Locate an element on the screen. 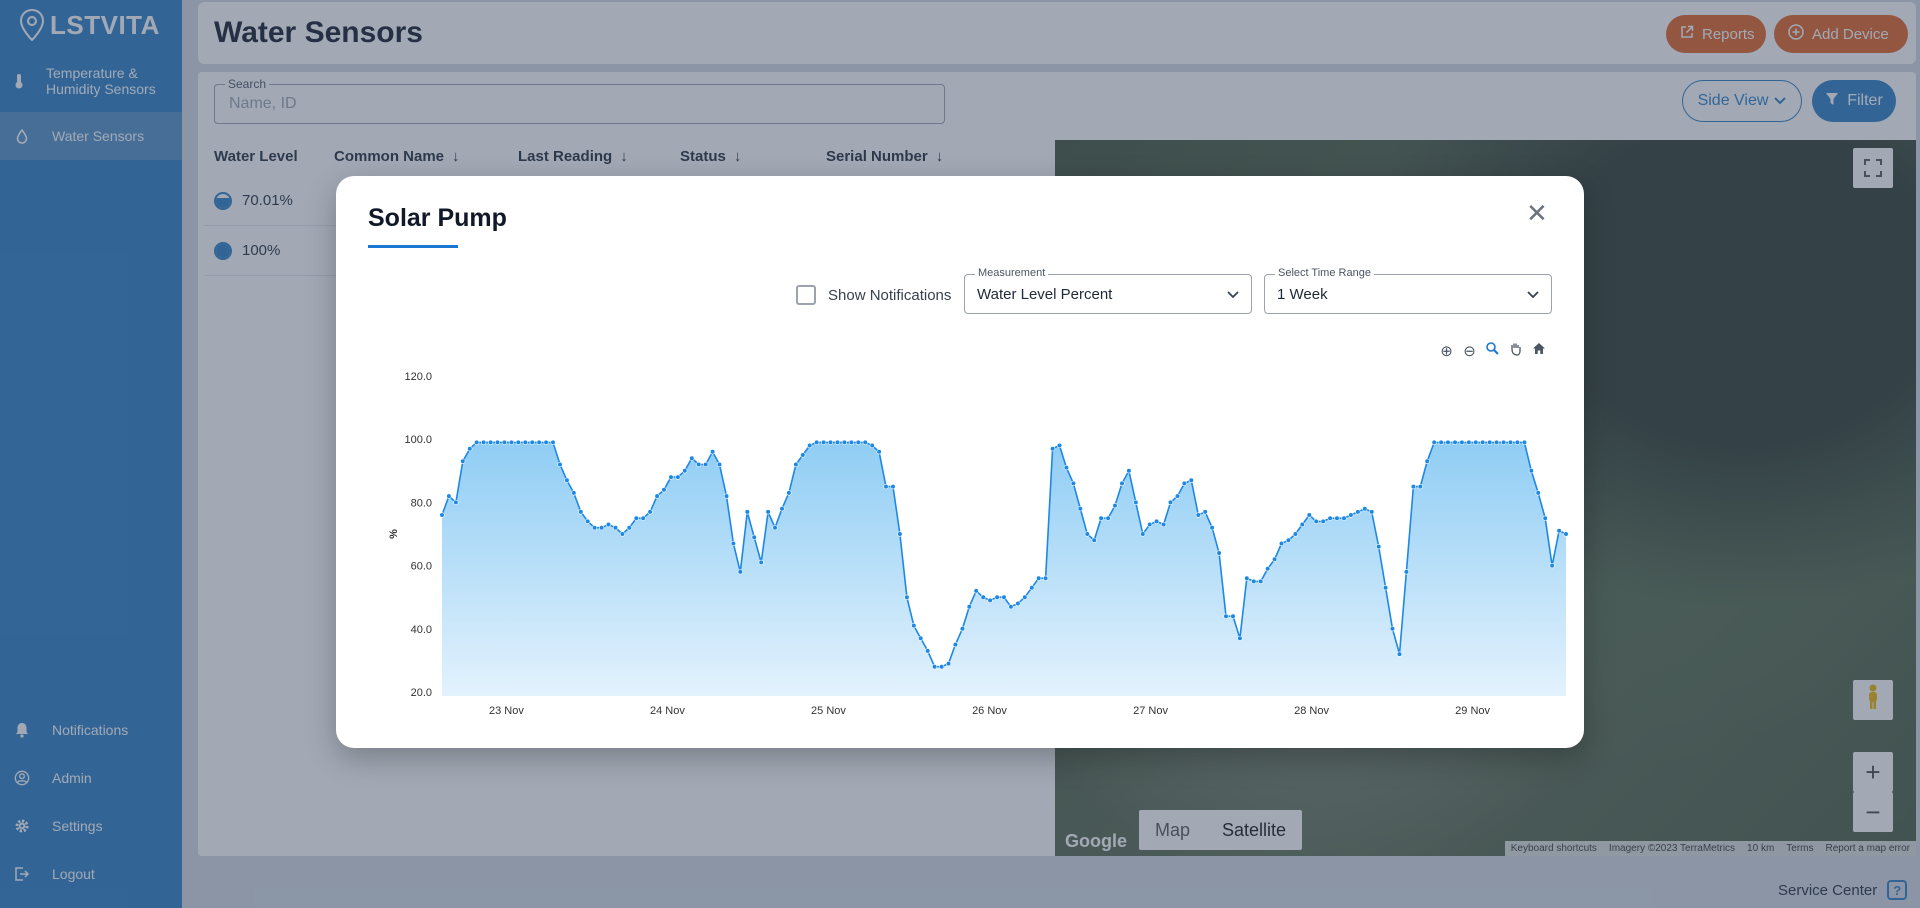 This screenshot has width=1920, height=908. close-icon: ✕ is located at coordinates (1537, 213).